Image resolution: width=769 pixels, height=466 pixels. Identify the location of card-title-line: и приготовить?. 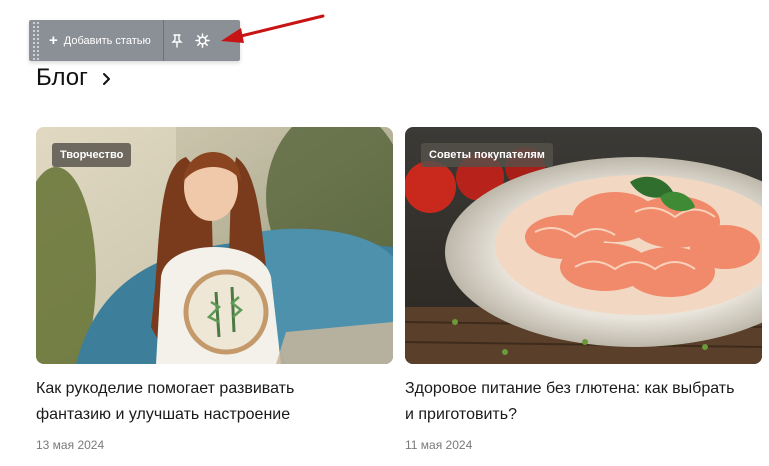
(461, 414).